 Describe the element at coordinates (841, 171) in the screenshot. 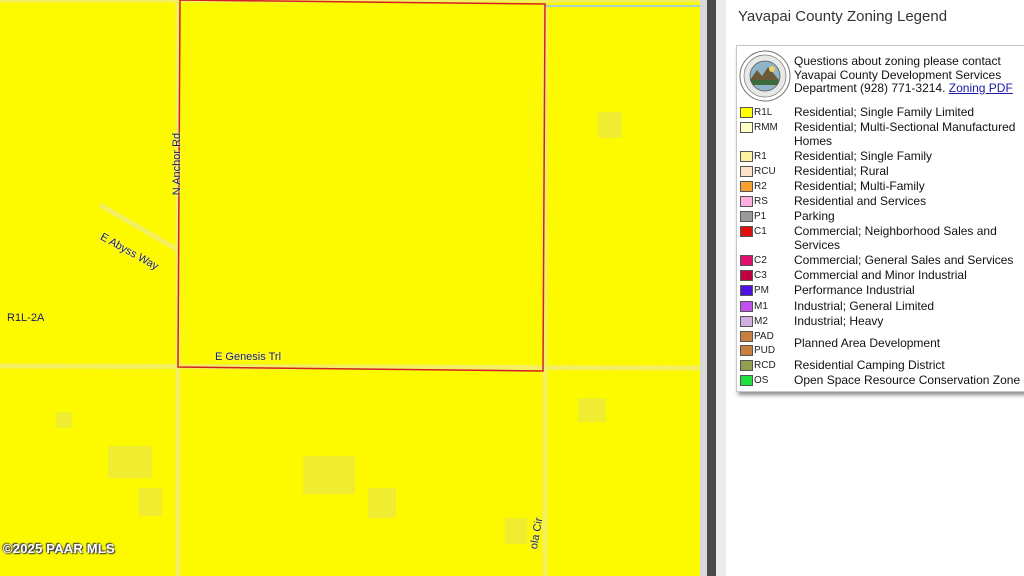

I see `legend-description: Residential; Rural` at that location.